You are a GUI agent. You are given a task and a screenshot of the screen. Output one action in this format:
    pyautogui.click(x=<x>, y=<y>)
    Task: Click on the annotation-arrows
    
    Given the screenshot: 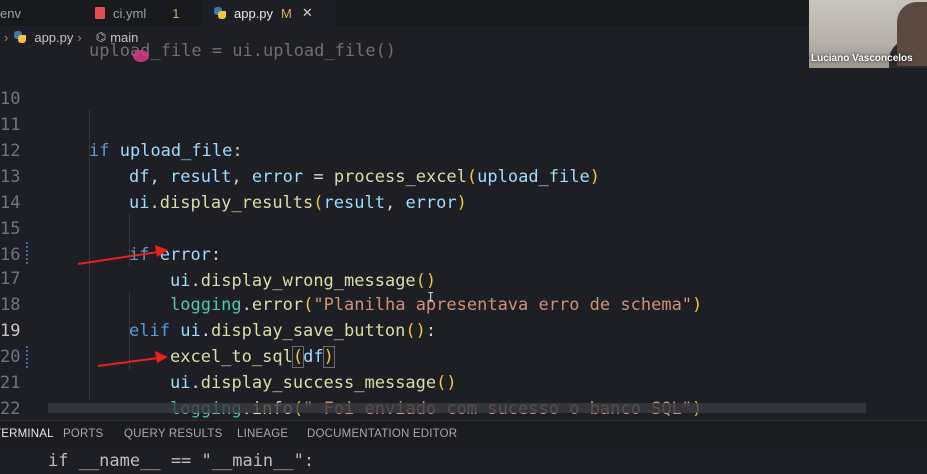 What is the action you would take?
    pyautogui.click(x=122, y=306)
    